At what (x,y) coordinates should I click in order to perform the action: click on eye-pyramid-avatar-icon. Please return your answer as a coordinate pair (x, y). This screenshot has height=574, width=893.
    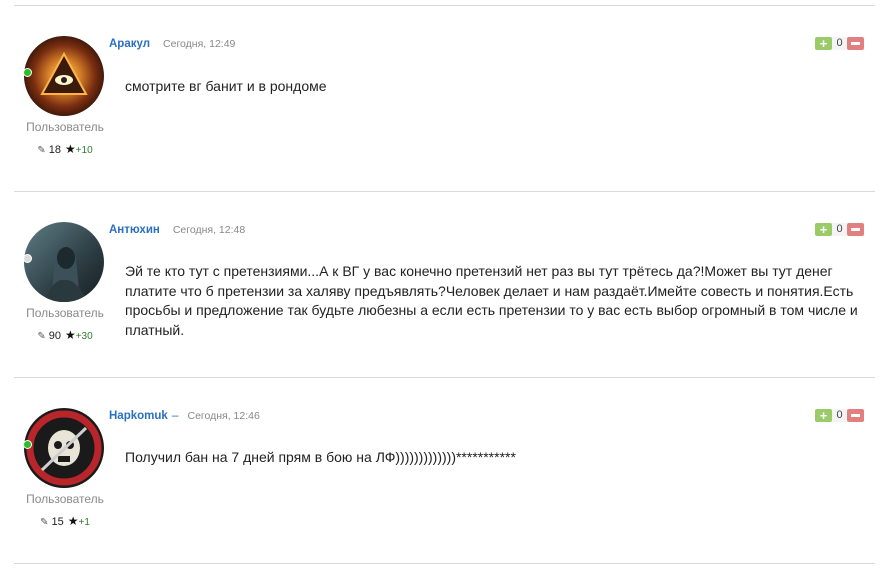
    Looking at the image, I should click on (64, 76).